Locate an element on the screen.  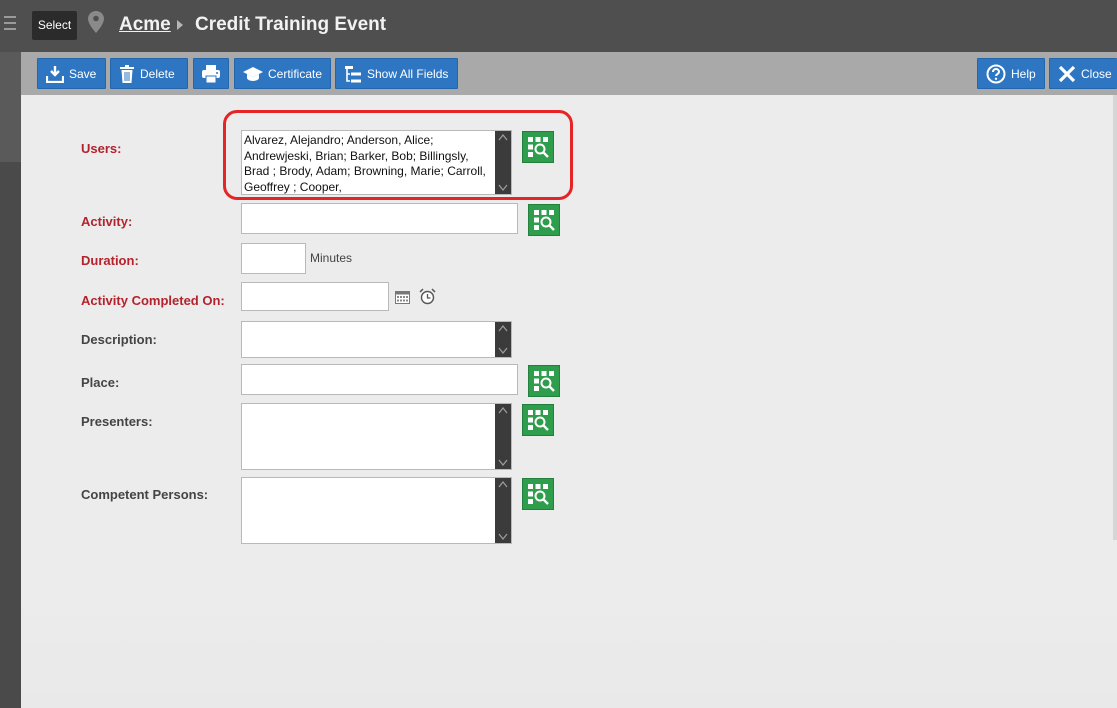
description-label: Description: is located at coordinates (119, 339).